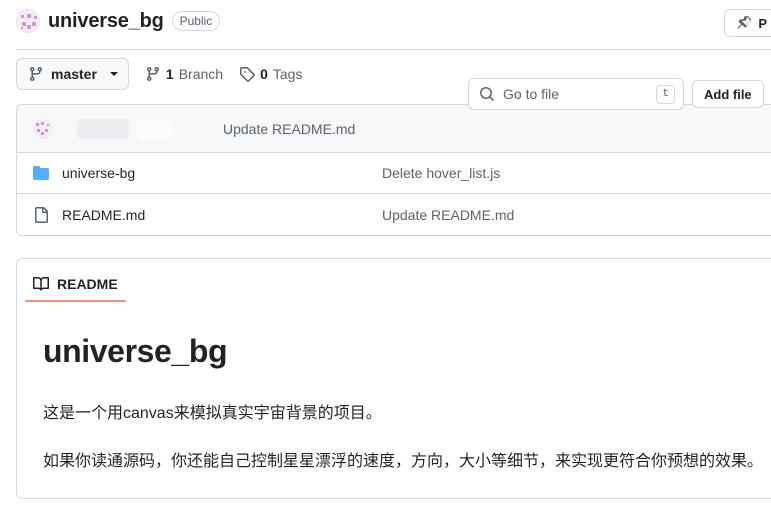 The height and width of the screenshot is (506, 771). Describe the element at coordinates (762, 23) in the screenshot. I see `pin-button-label: P` at that location.